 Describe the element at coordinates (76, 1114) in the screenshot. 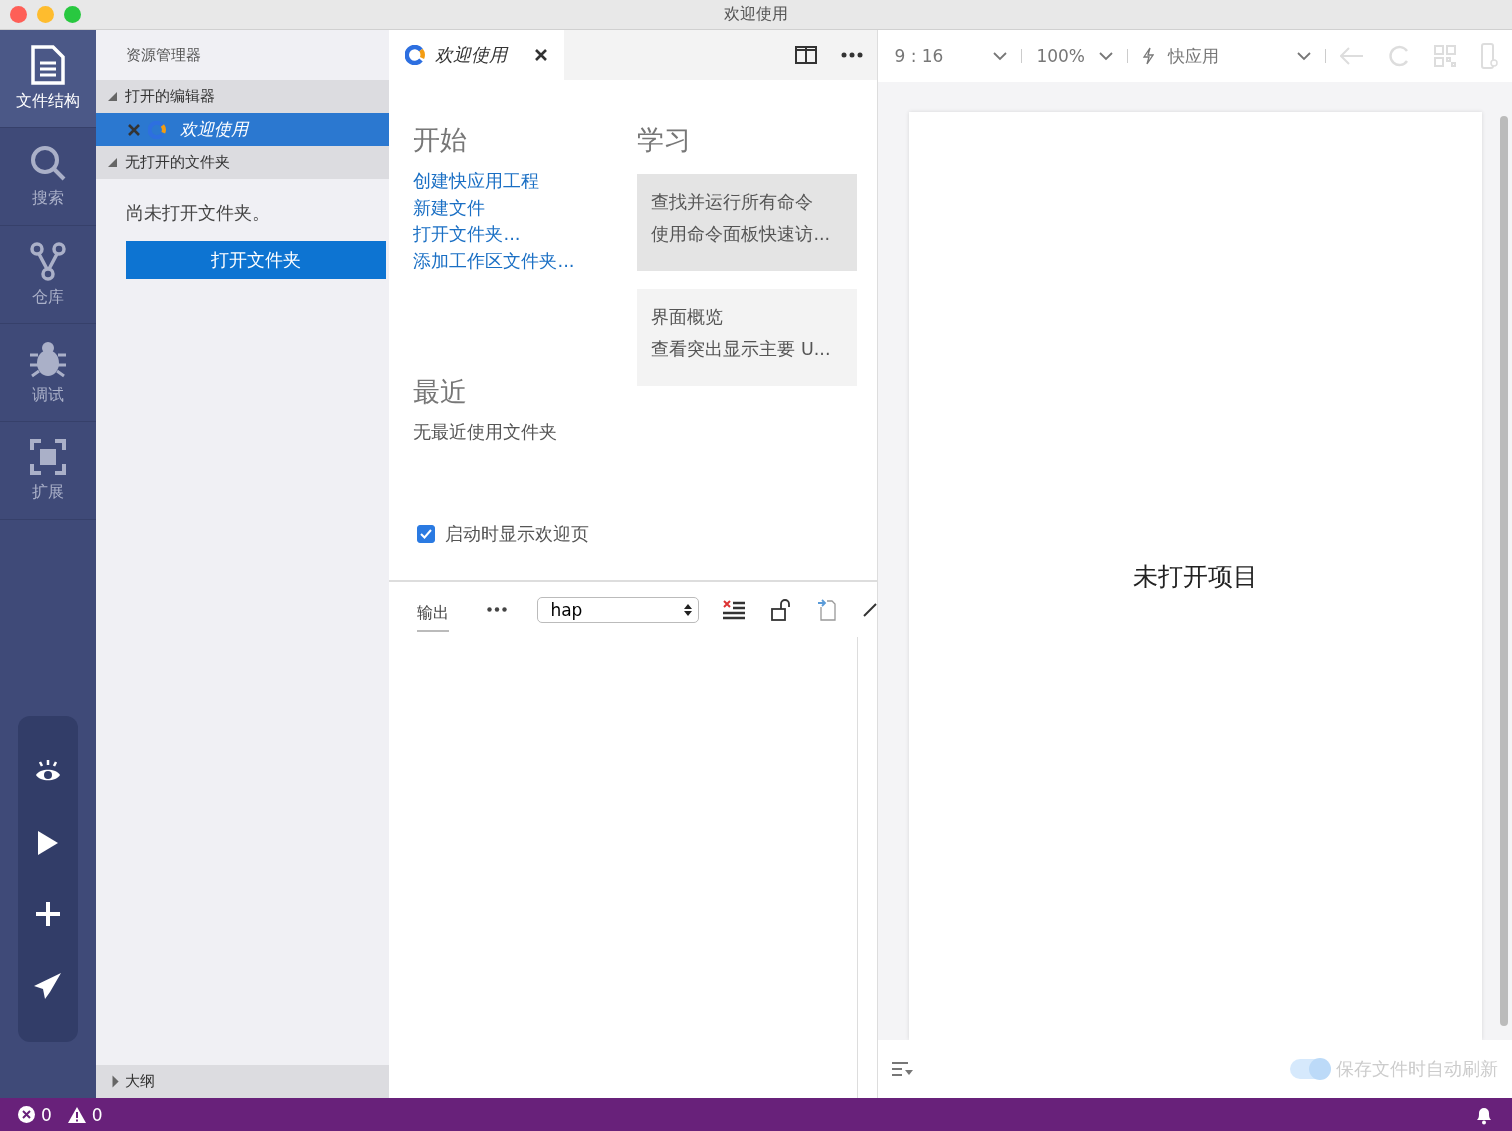

I see `warning-icon` at that location.